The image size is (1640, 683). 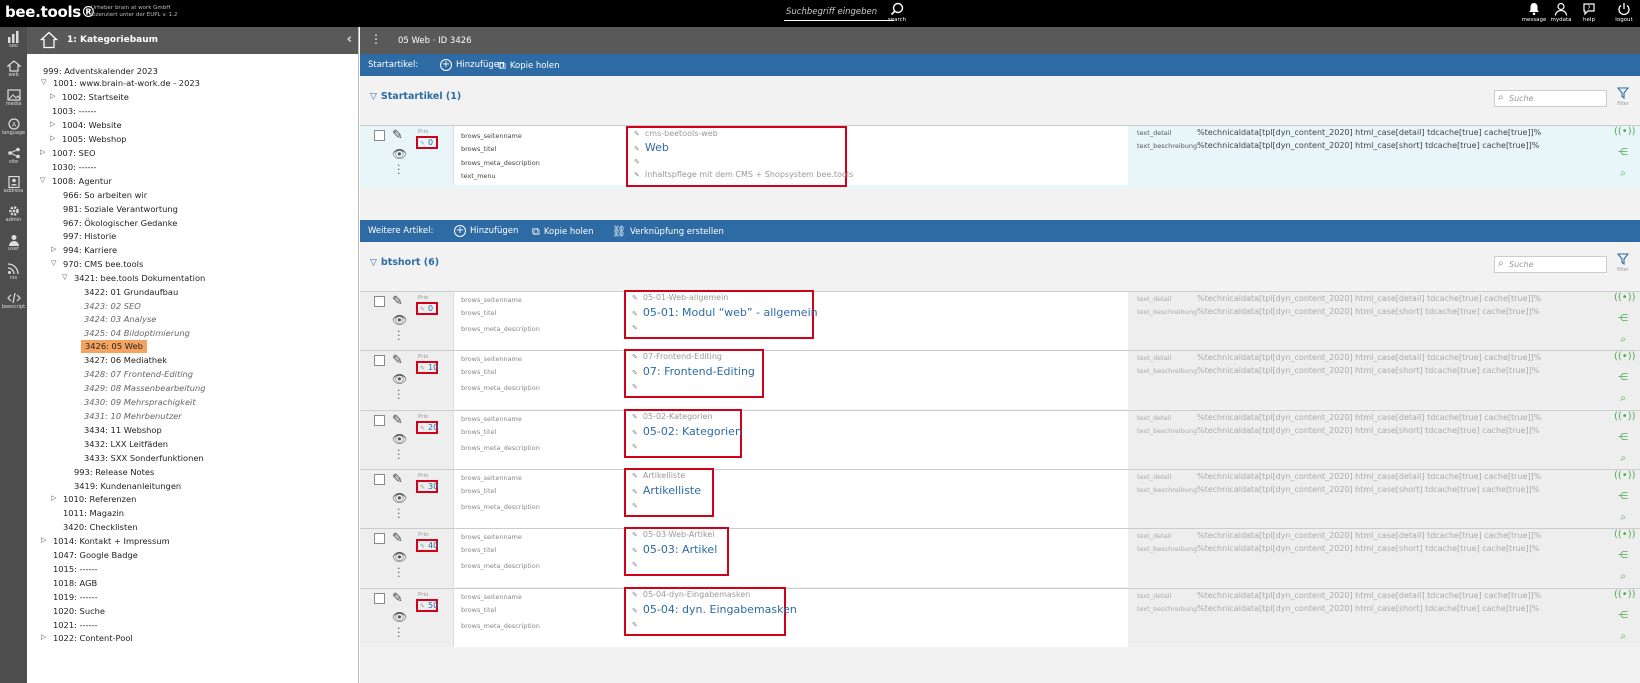 I want to click on home-icon, so click(x=49, y=40).